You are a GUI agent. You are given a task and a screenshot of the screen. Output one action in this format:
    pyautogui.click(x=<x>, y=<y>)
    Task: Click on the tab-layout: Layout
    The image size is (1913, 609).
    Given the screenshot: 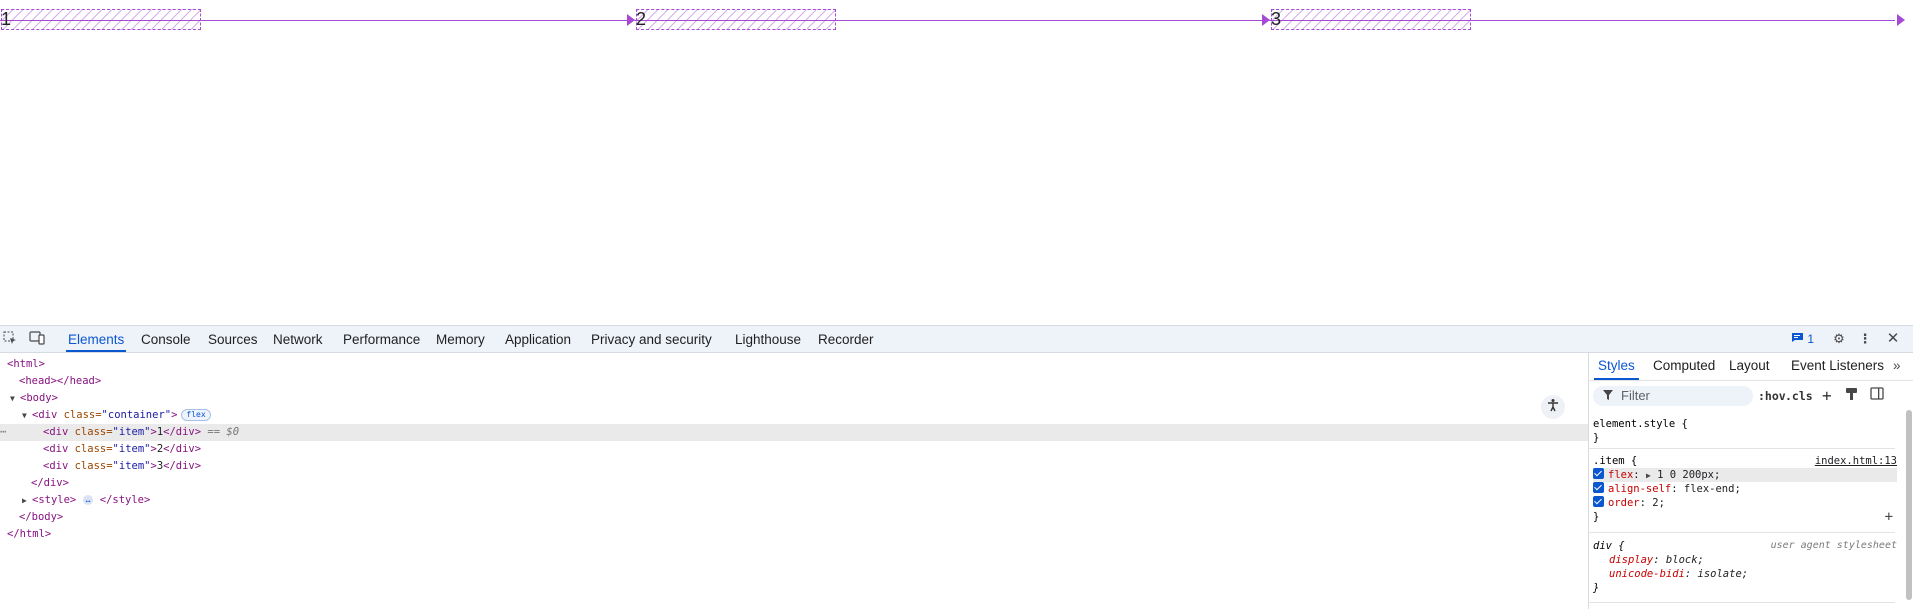 What is the action you would take?
    pyautogui.click(x=1749, y=366)
    